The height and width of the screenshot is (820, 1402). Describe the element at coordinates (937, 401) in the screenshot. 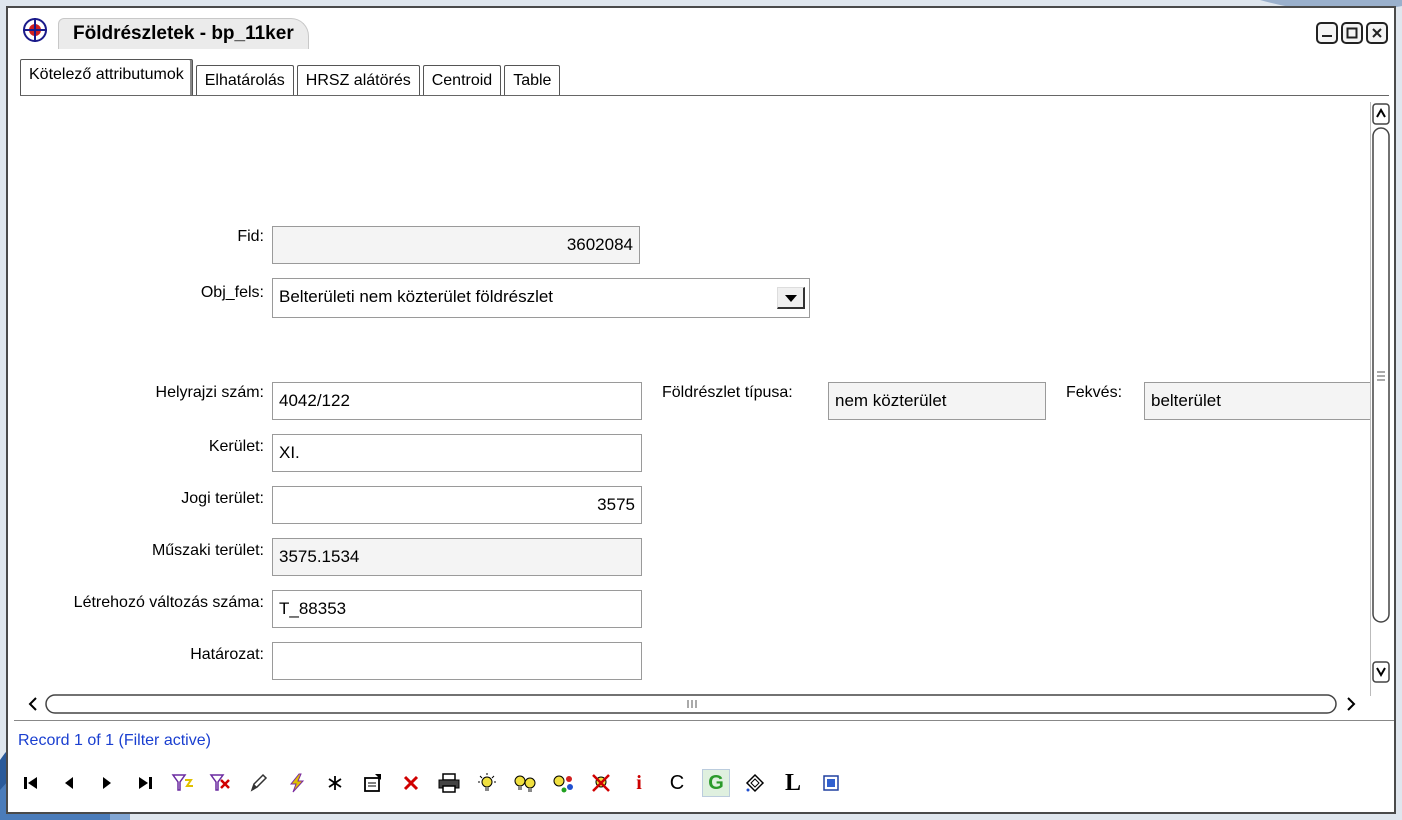

I see `foldreszlet-tipusa-field: nem közterület` at that location.